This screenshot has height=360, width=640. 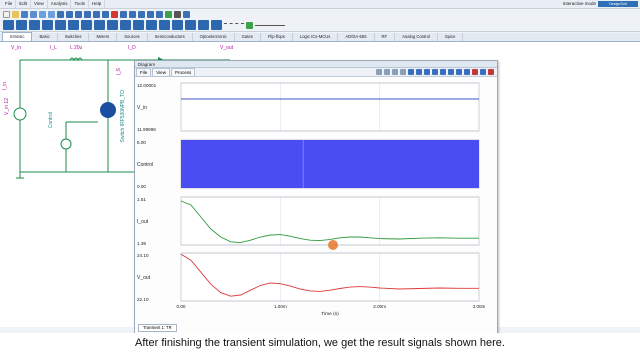 What do you see at coordinates (141, 186) in the screenshot?
I see `y-tick-bottom-1: 0.00` at bounding box center [141, 186].